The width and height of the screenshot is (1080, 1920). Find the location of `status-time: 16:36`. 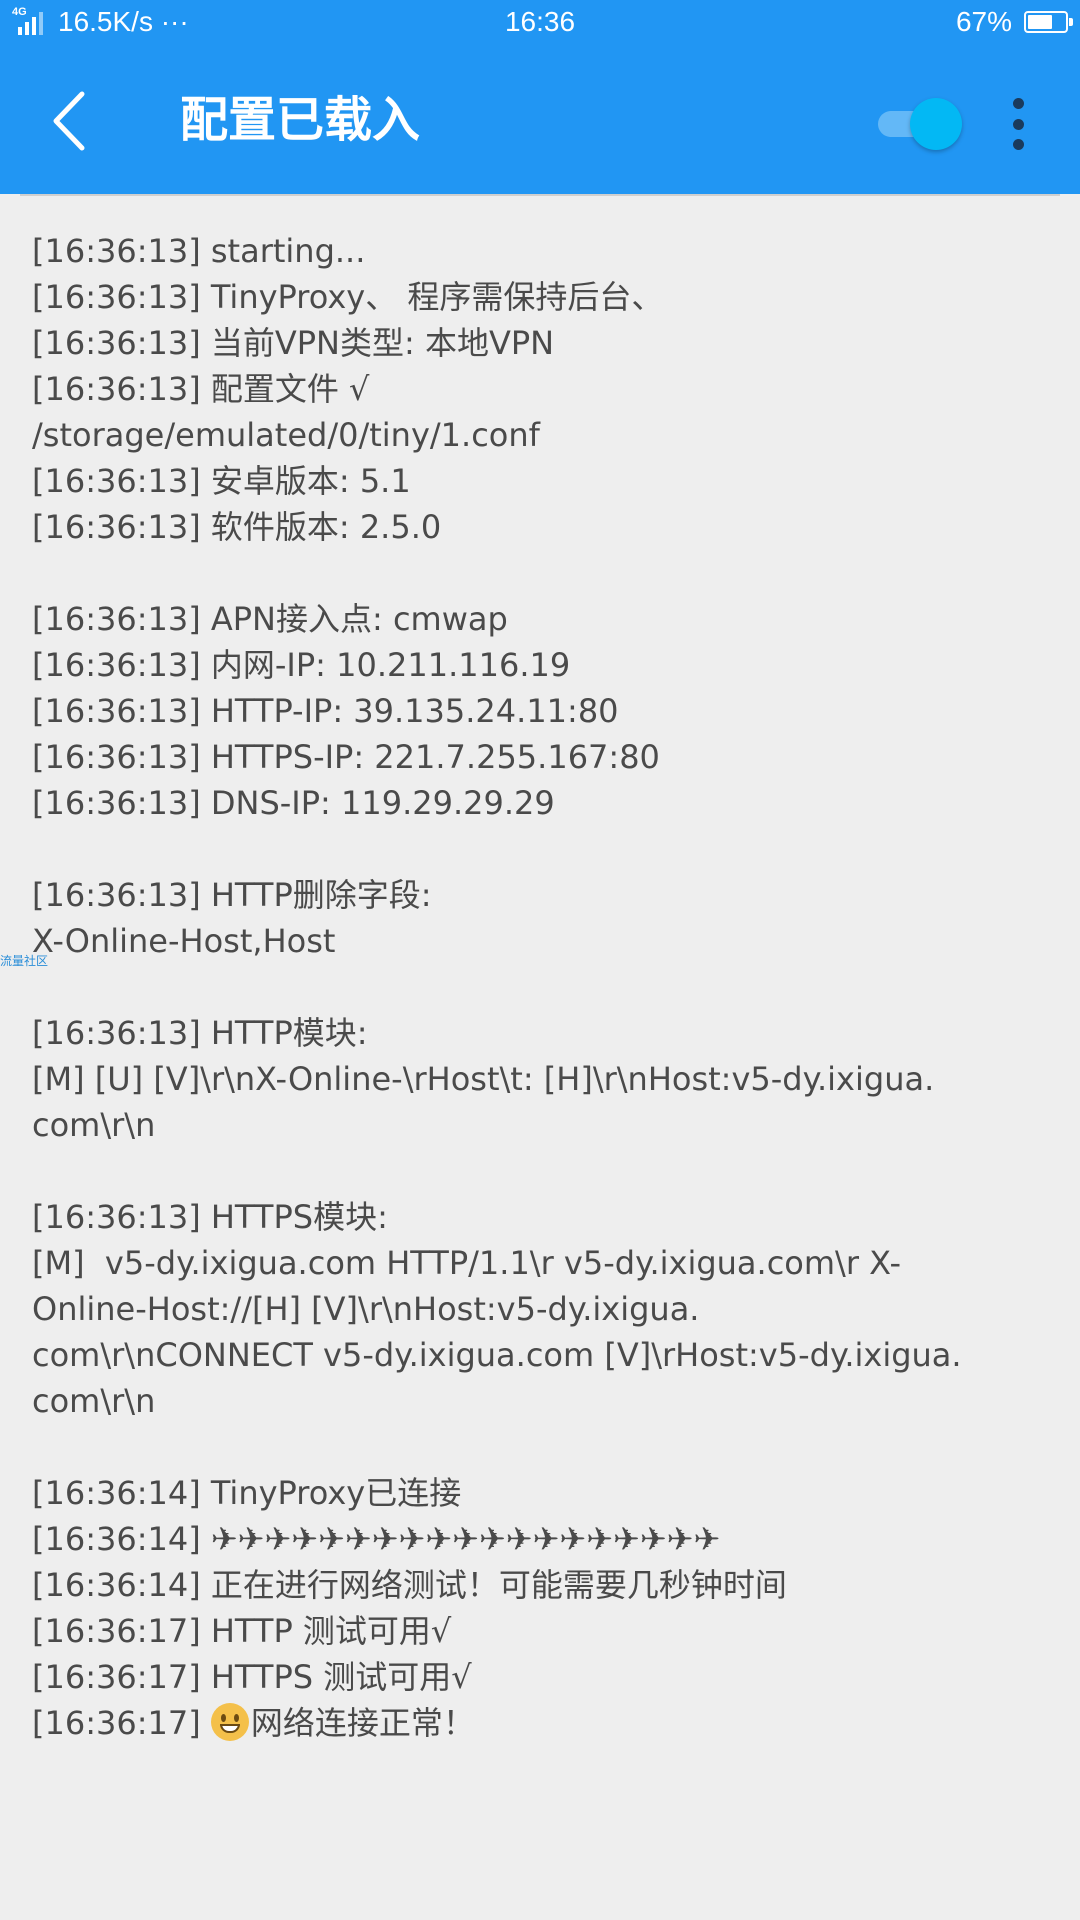

status-time: 16:36 is located at coordinates (540, 21).